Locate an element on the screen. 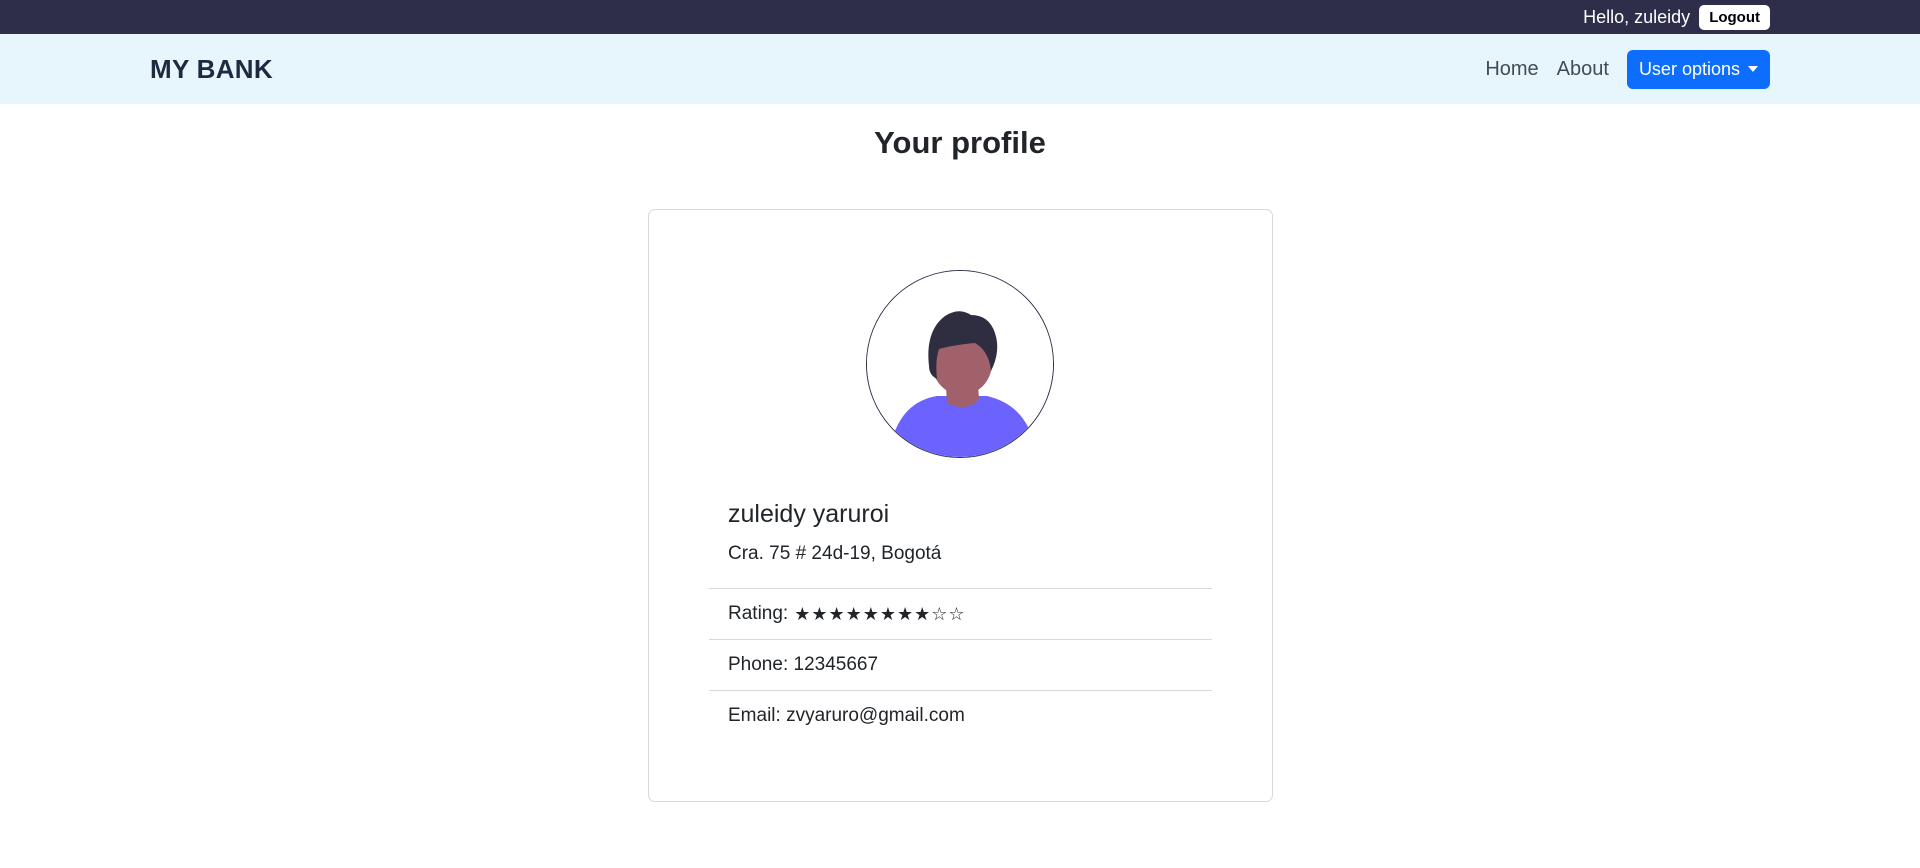 This screenshot has width=1920, height=868. profile-address: Cra. 75 # 24d-19, Bogotá is located at coordinates (835, 553).